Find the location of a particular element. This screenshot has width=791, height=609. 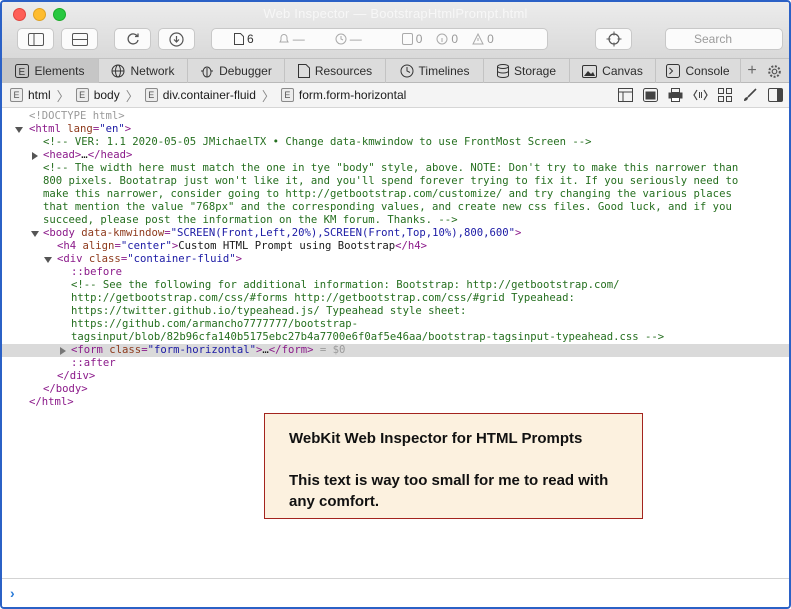

timeline-icon is located at coordinates (407, 71).